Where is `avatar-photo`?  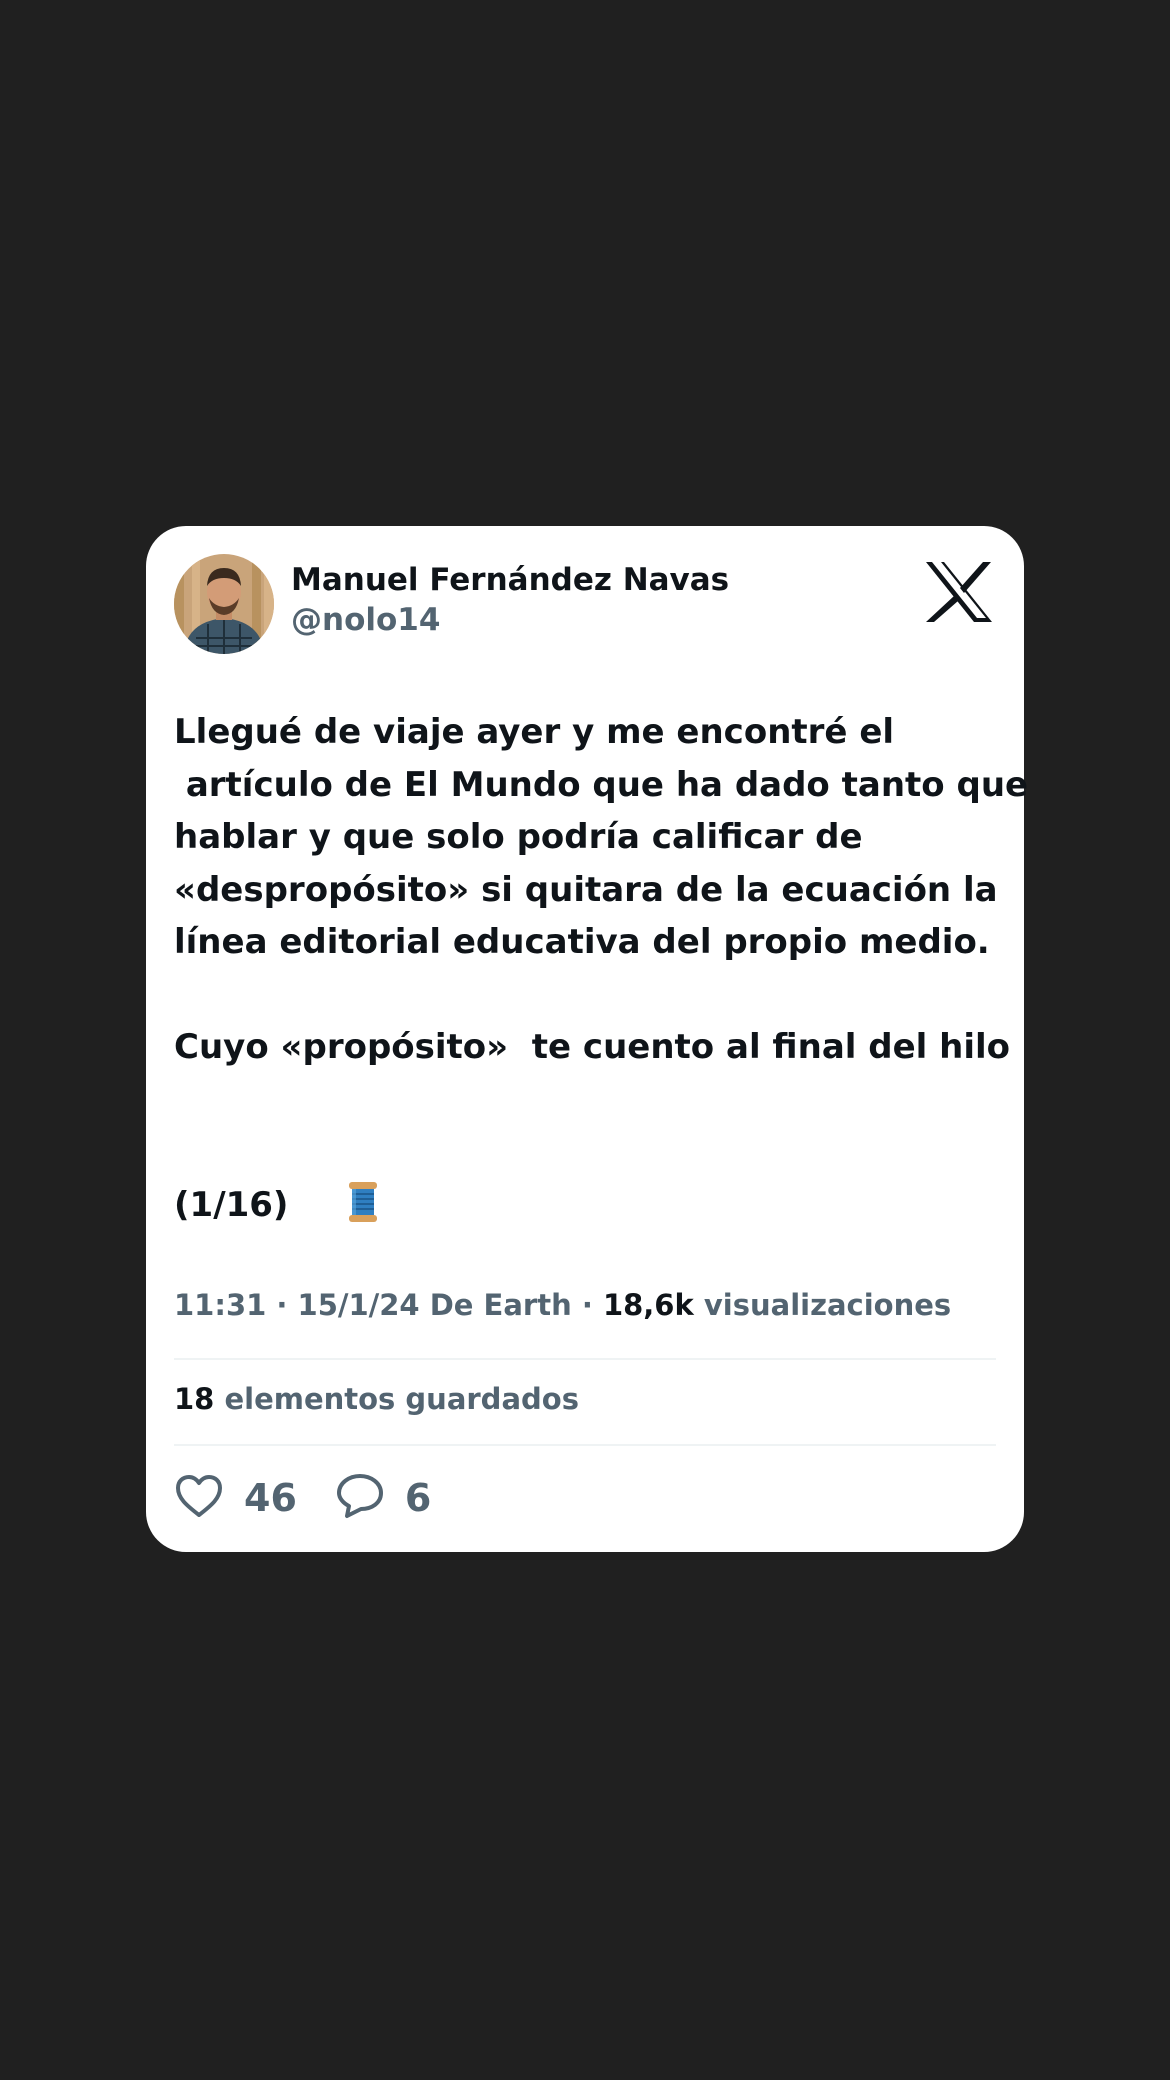
avatar-photo is located at coordinates (224, 604).